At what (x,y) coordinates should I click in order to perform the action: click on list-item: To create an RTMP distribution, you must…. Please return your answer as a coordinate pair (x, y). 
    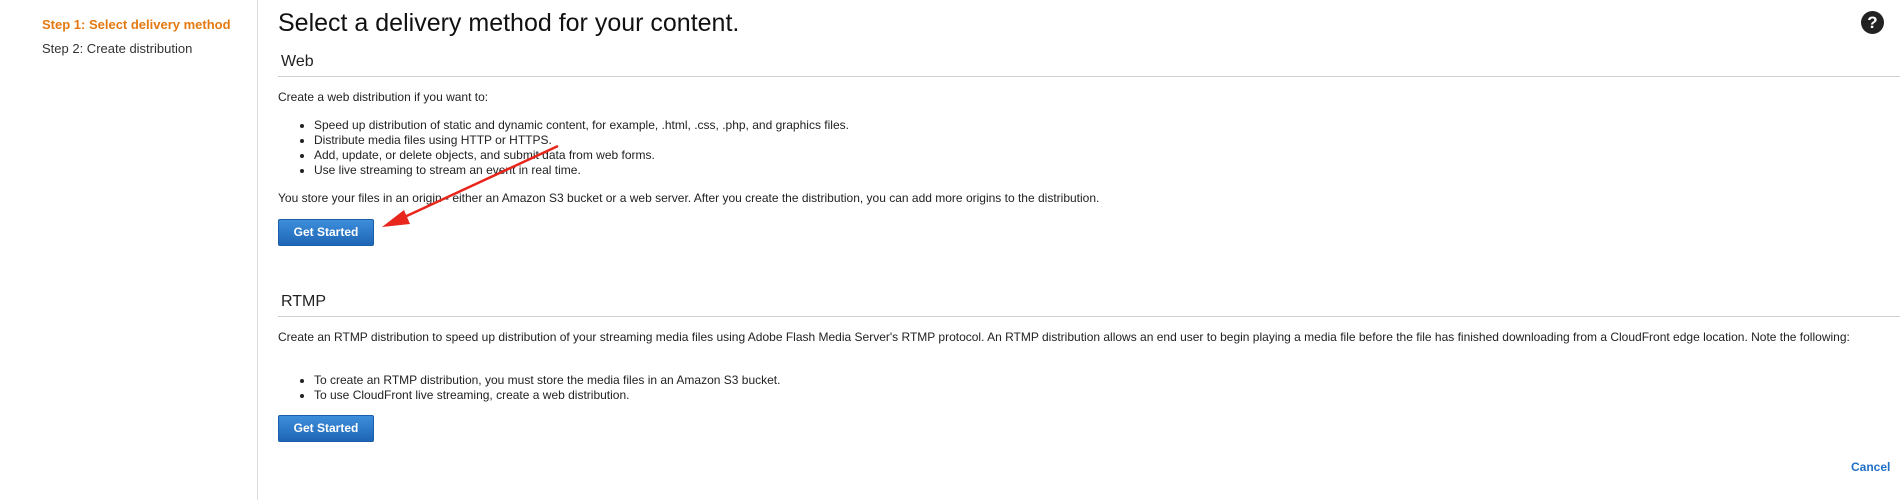
    Looking at the image, I should click on (547, 380).